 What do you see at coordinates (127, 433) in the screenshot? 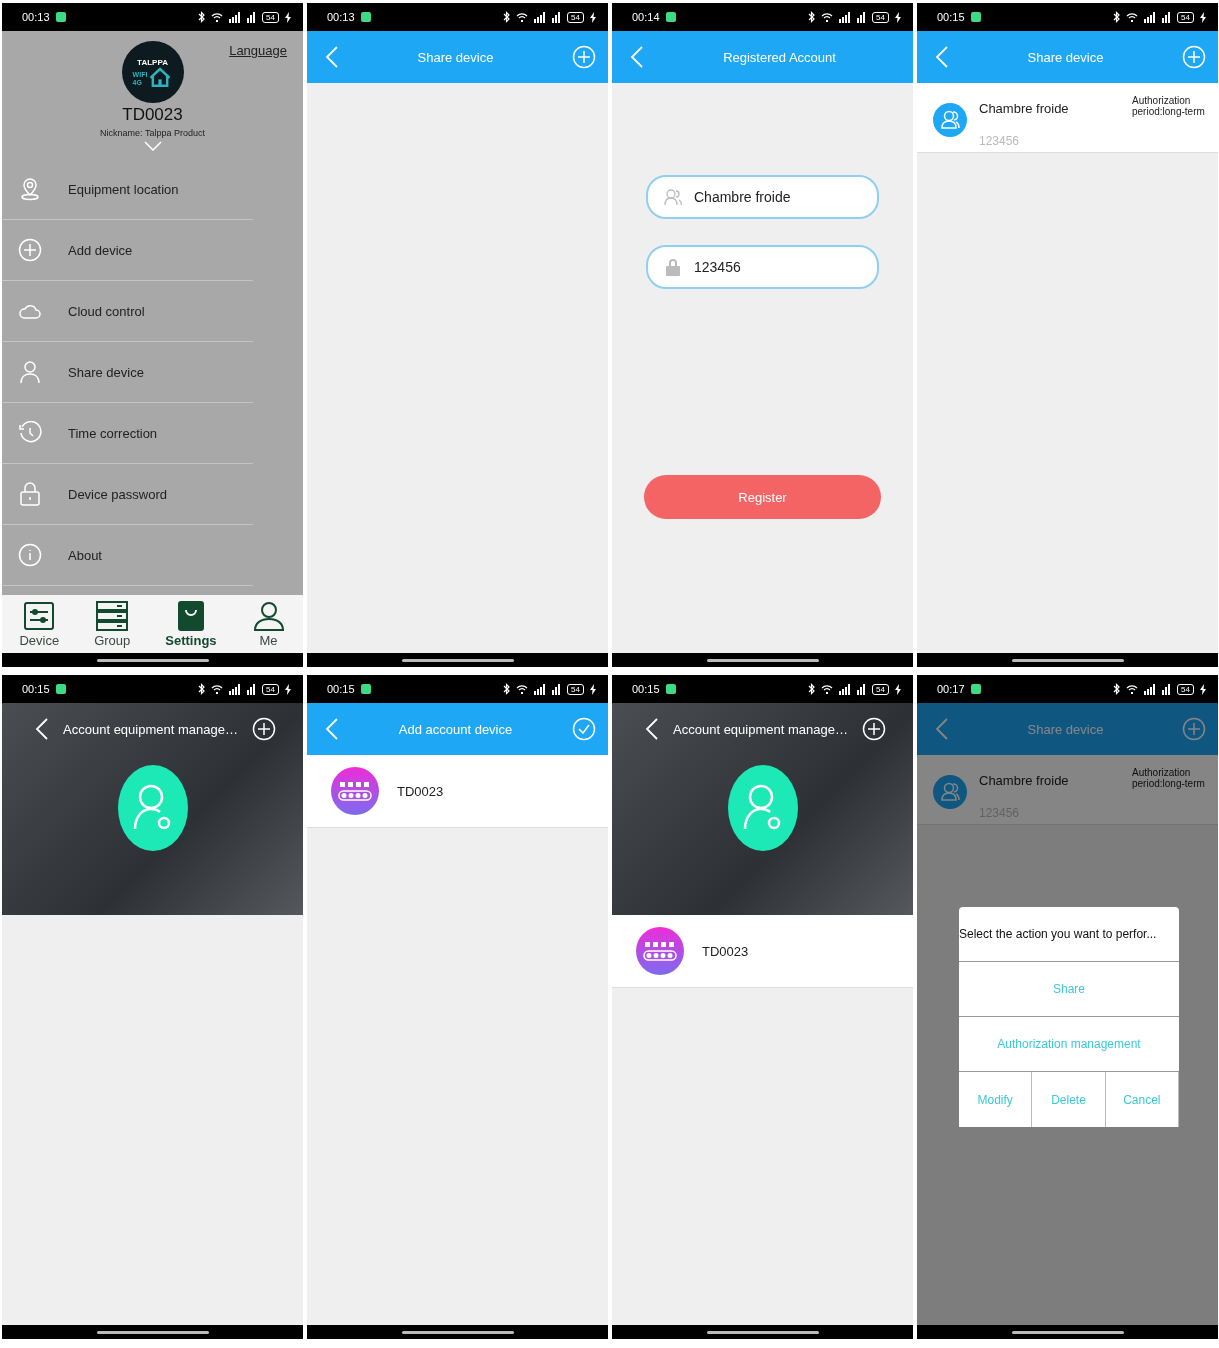
I see `menu-item: Time correction` at bounding box center [127, 433].